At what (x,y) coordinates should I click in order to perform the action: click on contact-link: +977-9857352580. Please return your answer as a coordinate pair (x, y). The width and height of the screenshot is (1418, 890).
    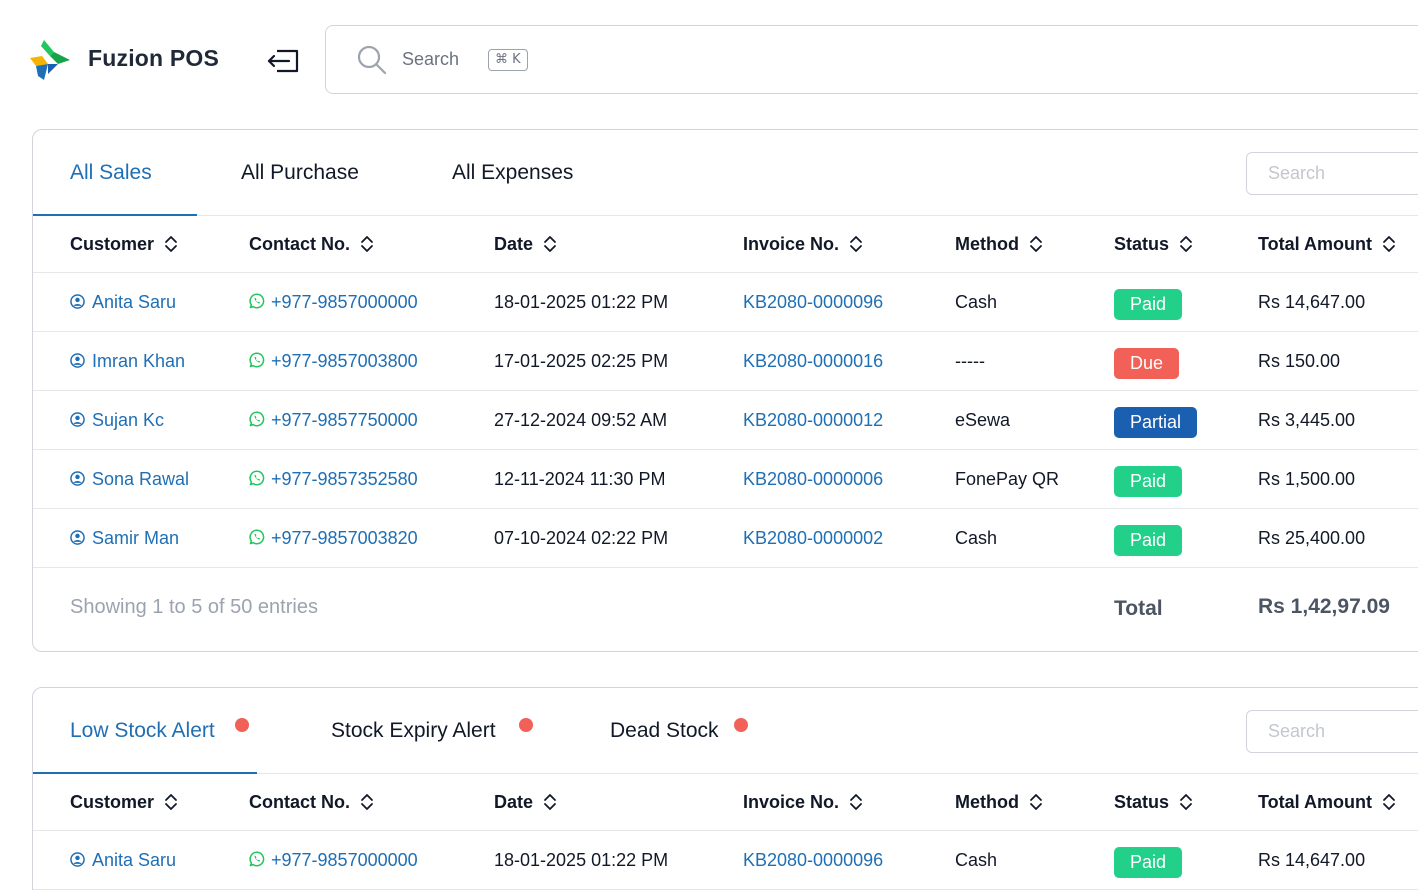
    Looking at the image, I should click on (333, 479).